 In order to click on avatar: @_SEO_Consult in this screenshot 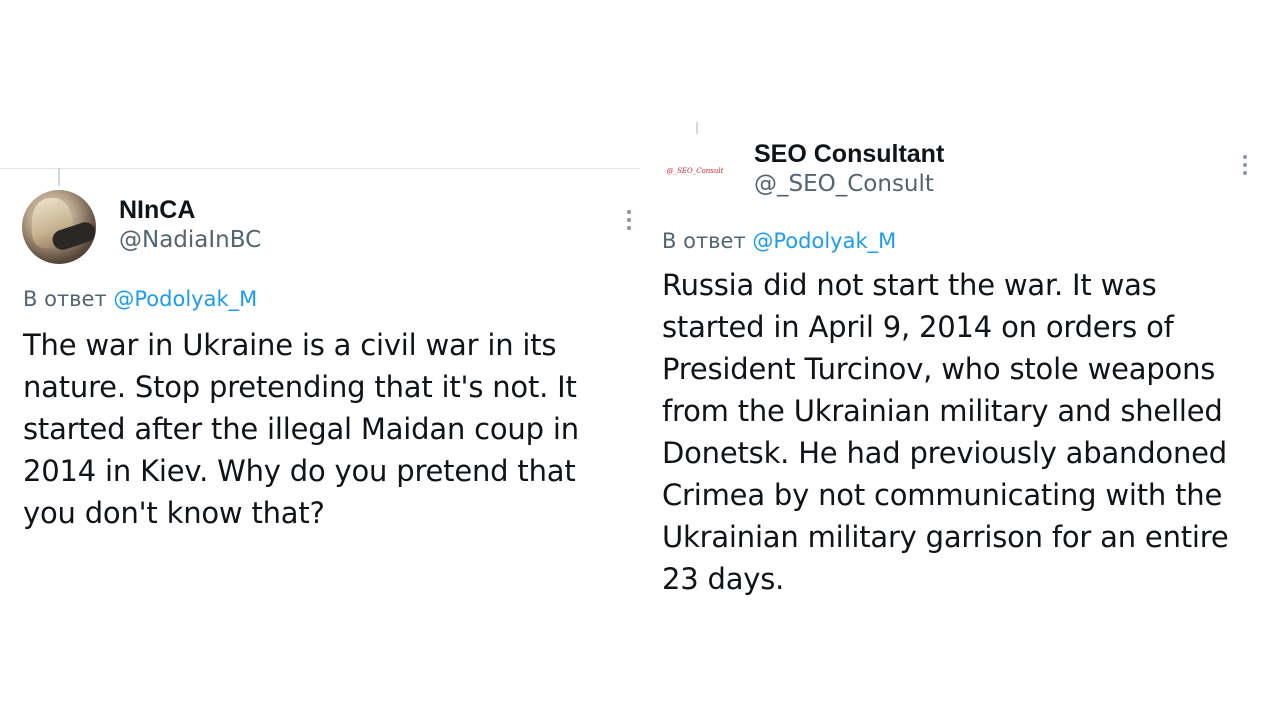, I will do `click(695, 171)`.